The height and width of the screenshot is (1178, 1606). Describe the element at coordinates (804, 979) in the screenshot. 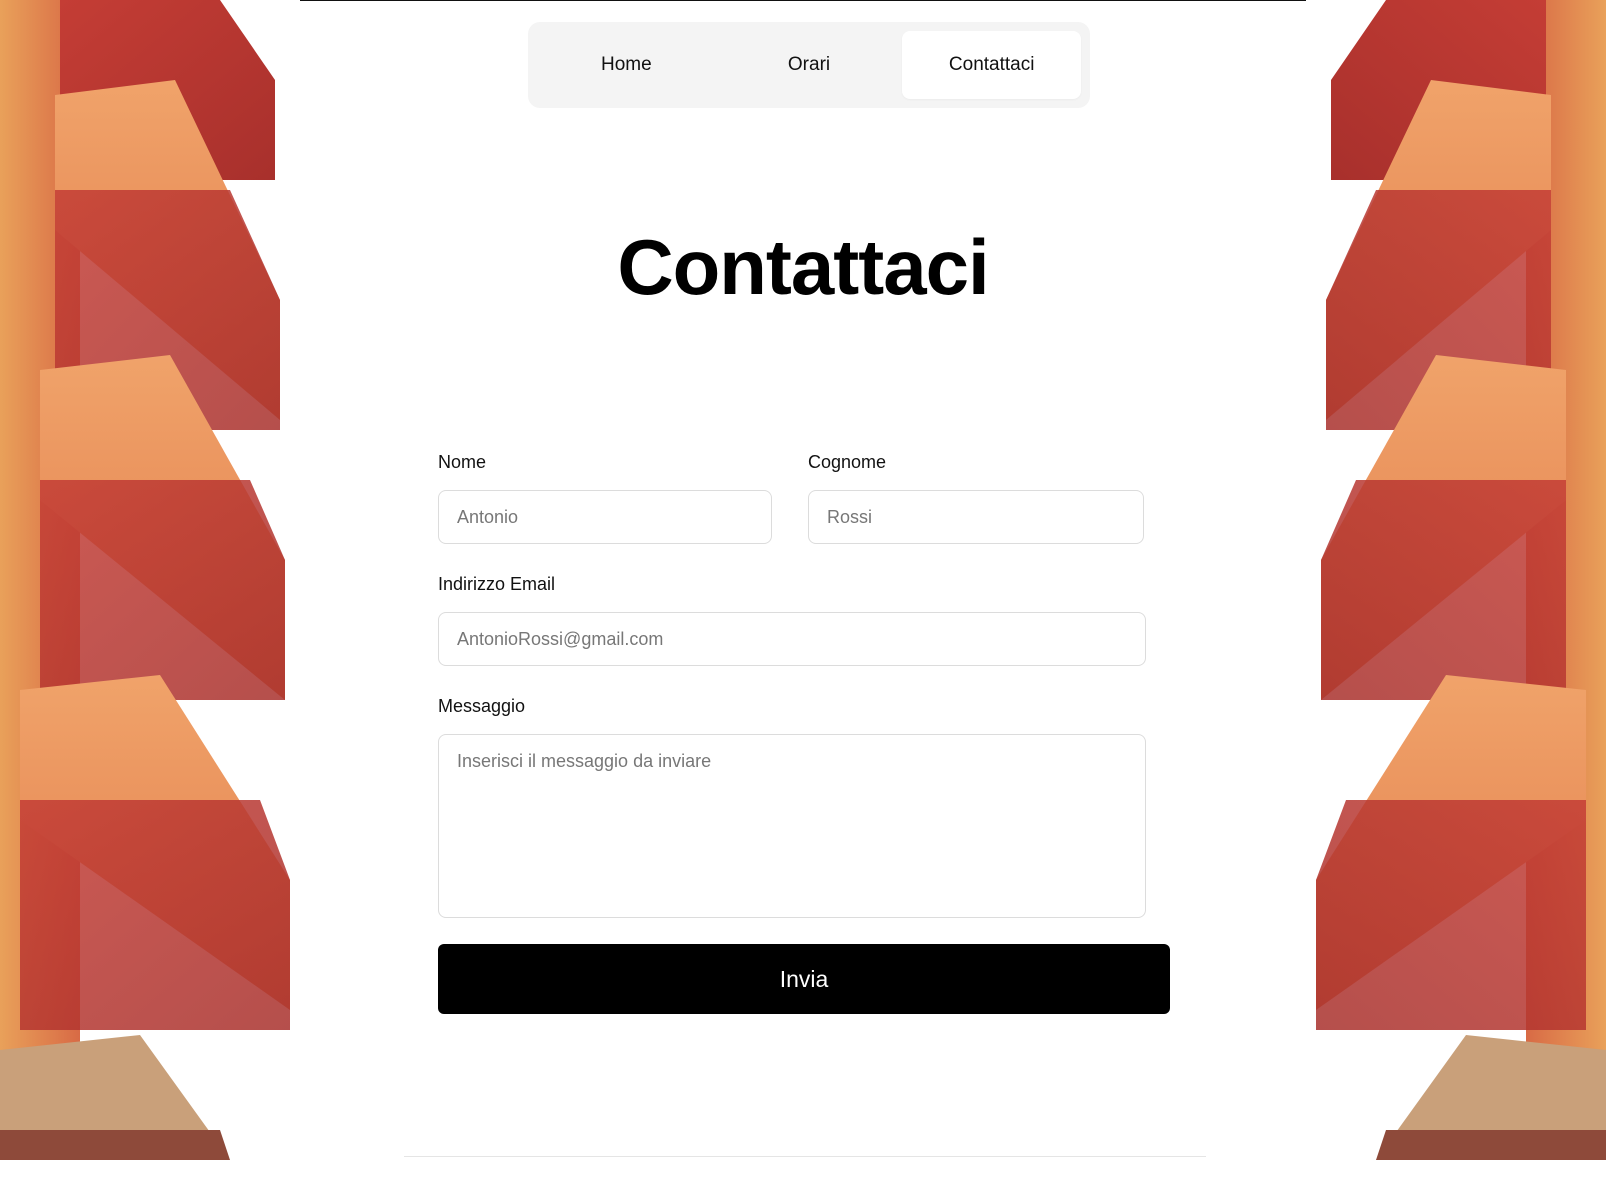

I see `submit-button: Invia` at that location.